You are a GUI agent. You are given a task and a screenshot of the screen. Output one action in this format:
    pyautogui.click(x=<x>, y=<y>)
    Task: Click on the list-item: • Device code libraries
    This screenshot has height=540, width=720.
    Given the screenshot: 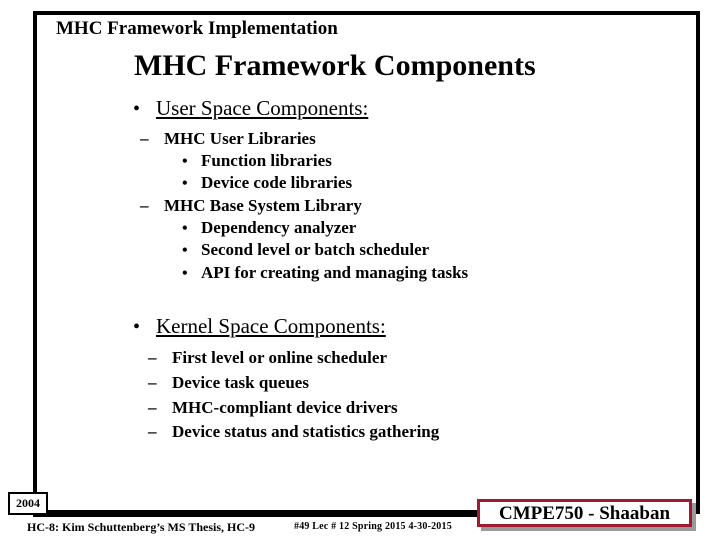 What is the action you would take?
    pyautogui.click(x=360, y=183)
    